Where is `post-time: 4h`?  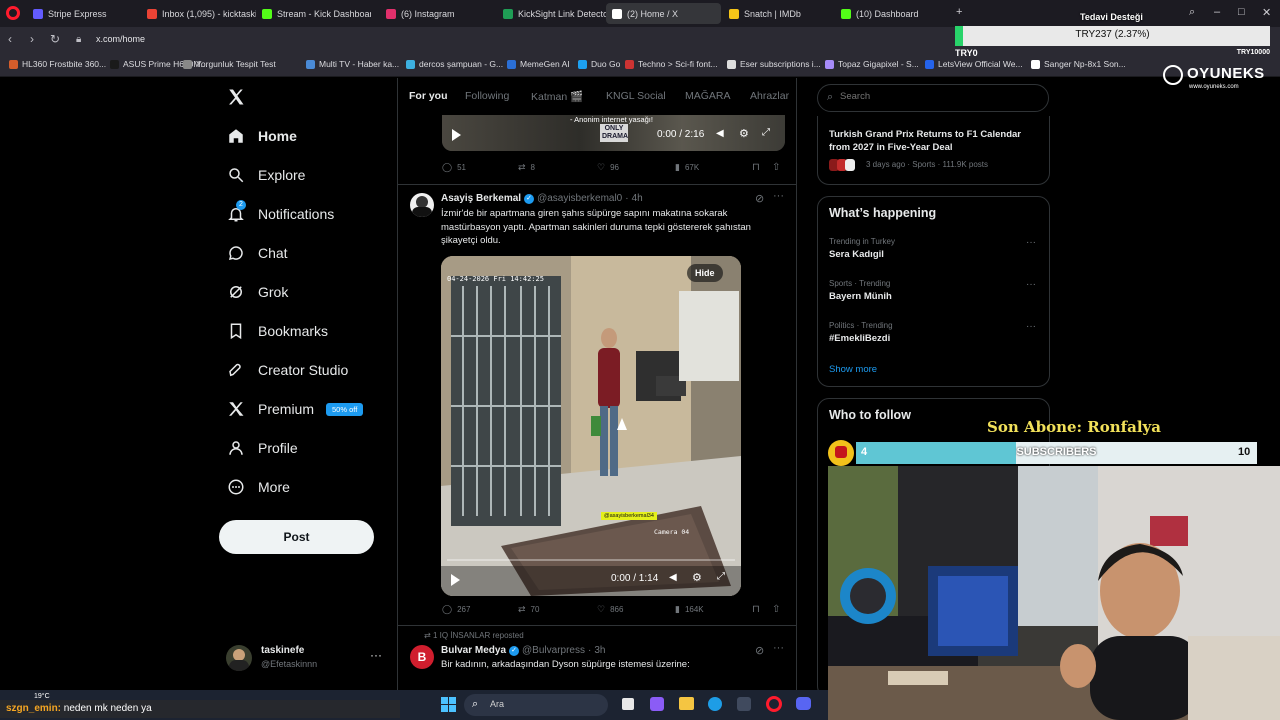 post-time: 4h is located at coordinates (637, 198).